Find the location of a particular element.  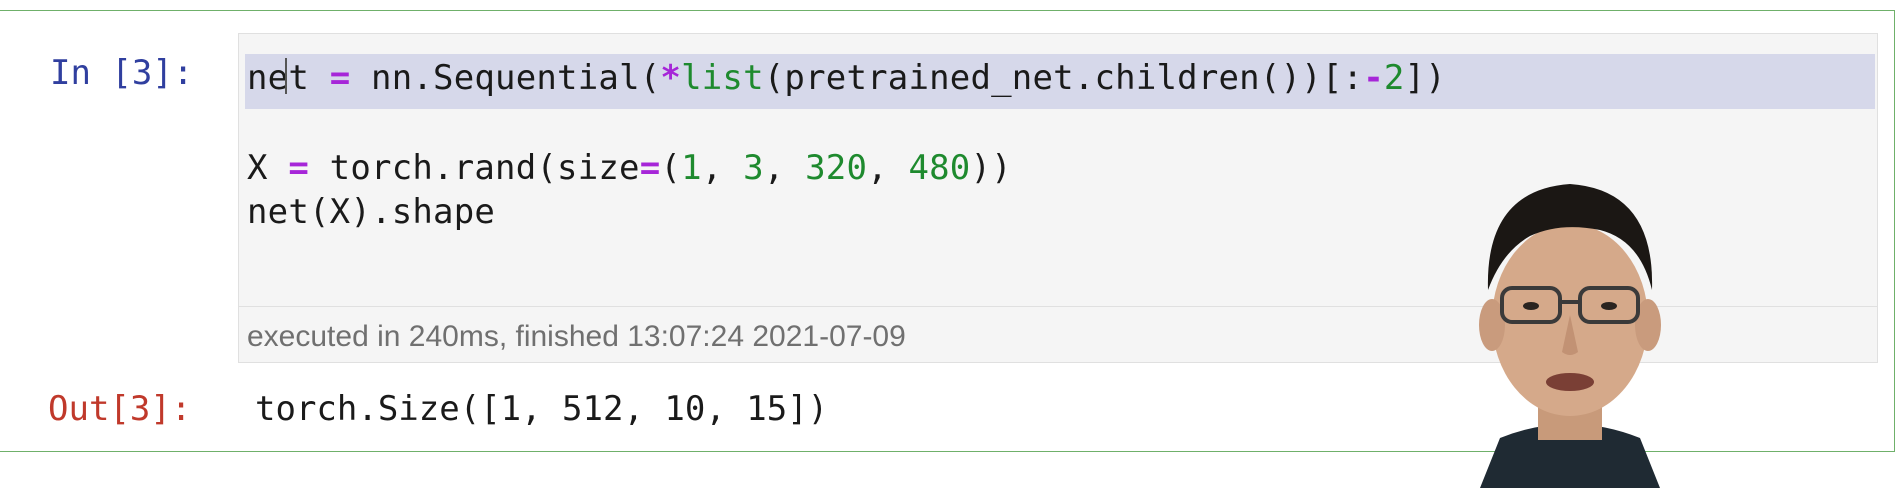

code-line: net(X).shape is located at coordinates (371, 212).